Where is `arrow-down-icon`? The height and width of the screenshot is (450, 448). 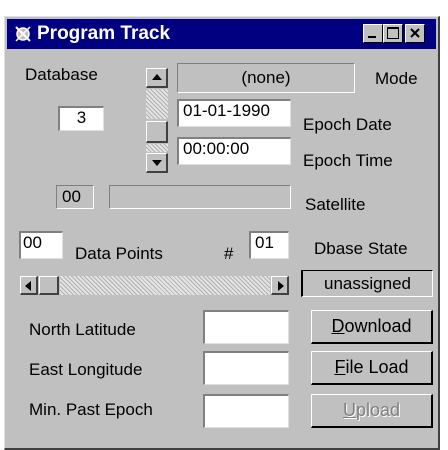 arrow-down-icon is located at coordinates (157, 163).